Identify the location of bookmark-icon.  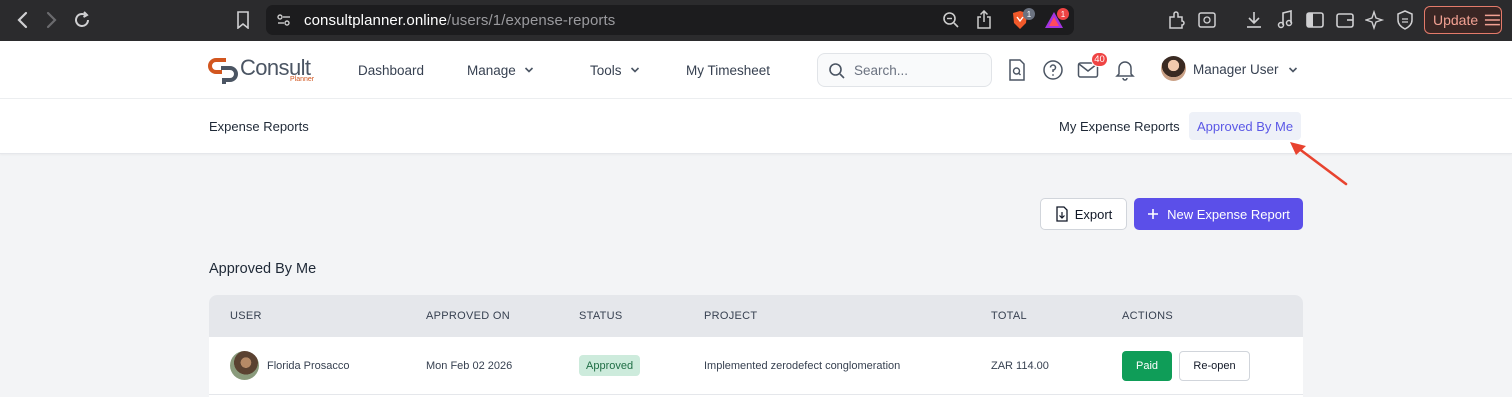
(243, 20).